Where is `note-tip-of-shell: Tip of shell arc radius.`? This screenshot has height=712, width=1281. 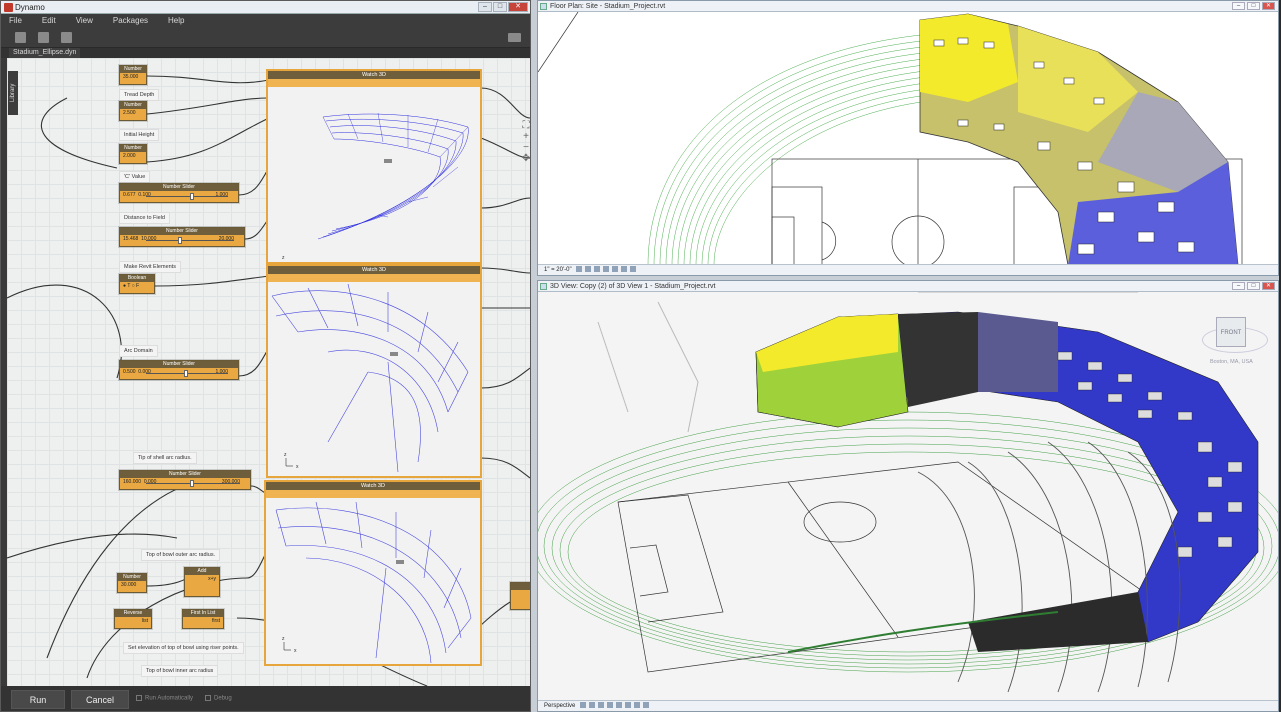
note-tip-of-shell: Tip of shell arc radius. is located at coordinates (165, 458).